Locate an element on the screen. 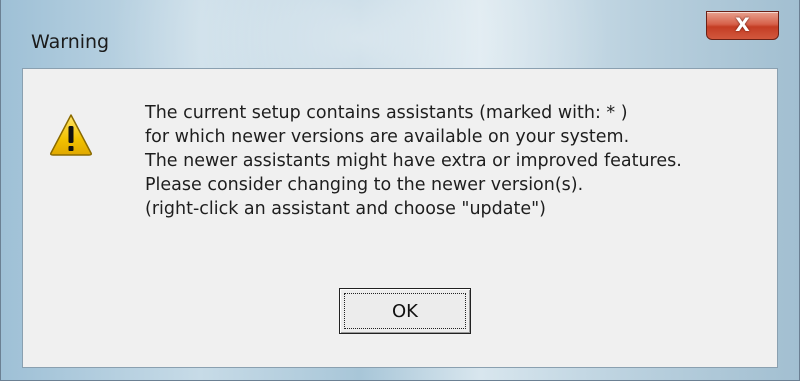 The width and height of the screenshot is (800, 381). close-icon: X is located at coordinates (742, 25).